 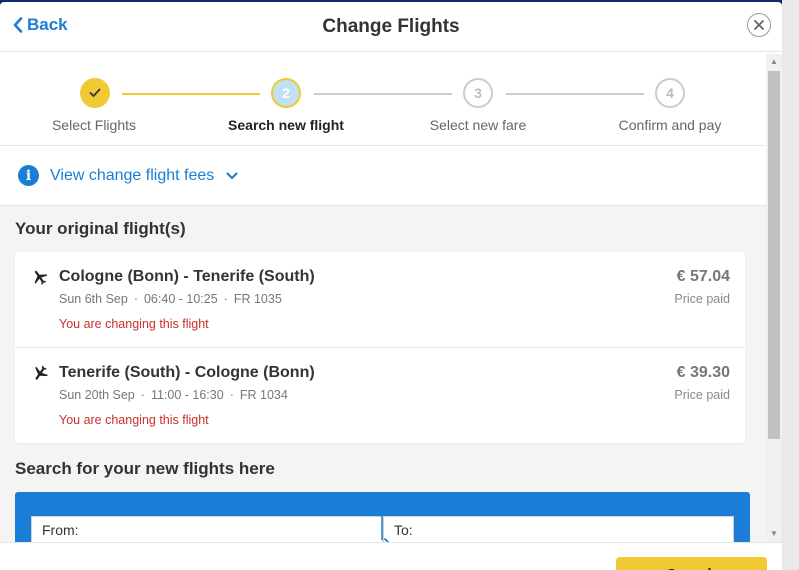 I want to click on flight-date: Sun 6th Sep, so click(x=93, y=299).